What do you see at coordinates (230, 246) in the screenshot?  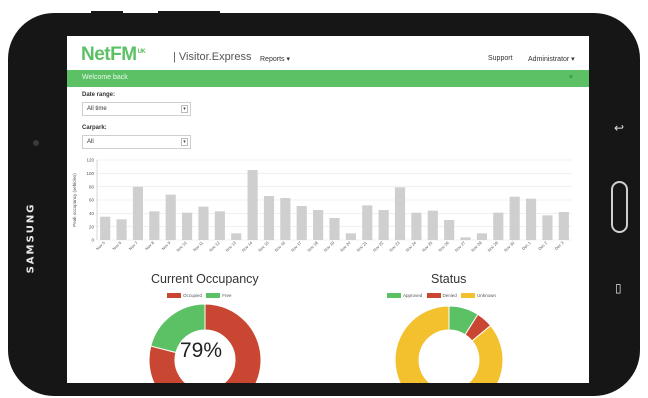 I see `x-tick-label: Nov 13` at bounding box center [230, 246].